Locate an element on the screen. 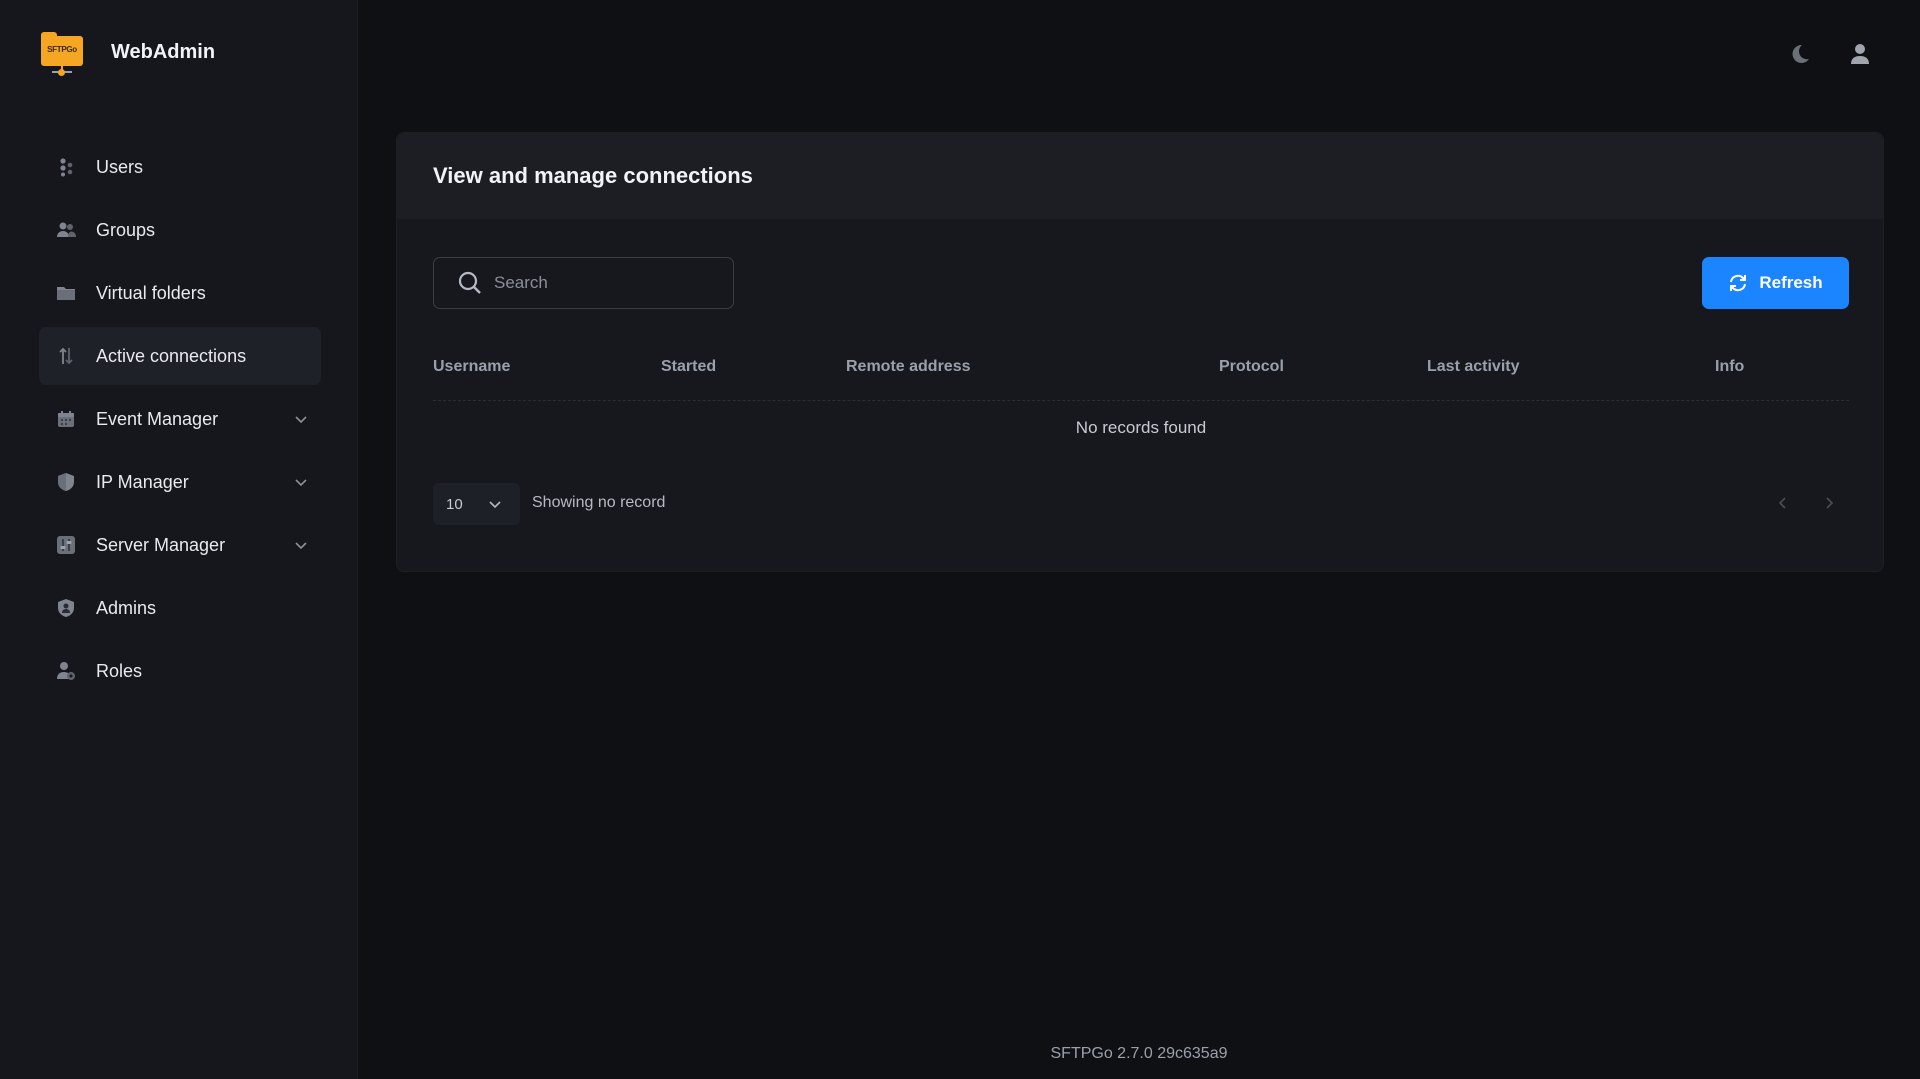  logo-text: SFTPGo is located at coordinates (62, 49).